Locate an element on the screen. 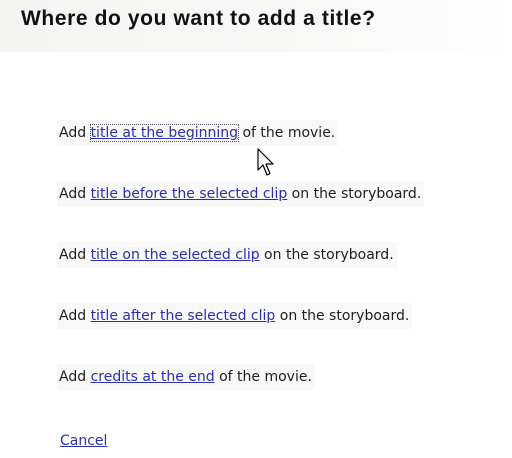 Image resolution: width=512 pixels, height=458 pixels. title-on-clip-link: title on the selected clip is located at coordinates (175, 255).